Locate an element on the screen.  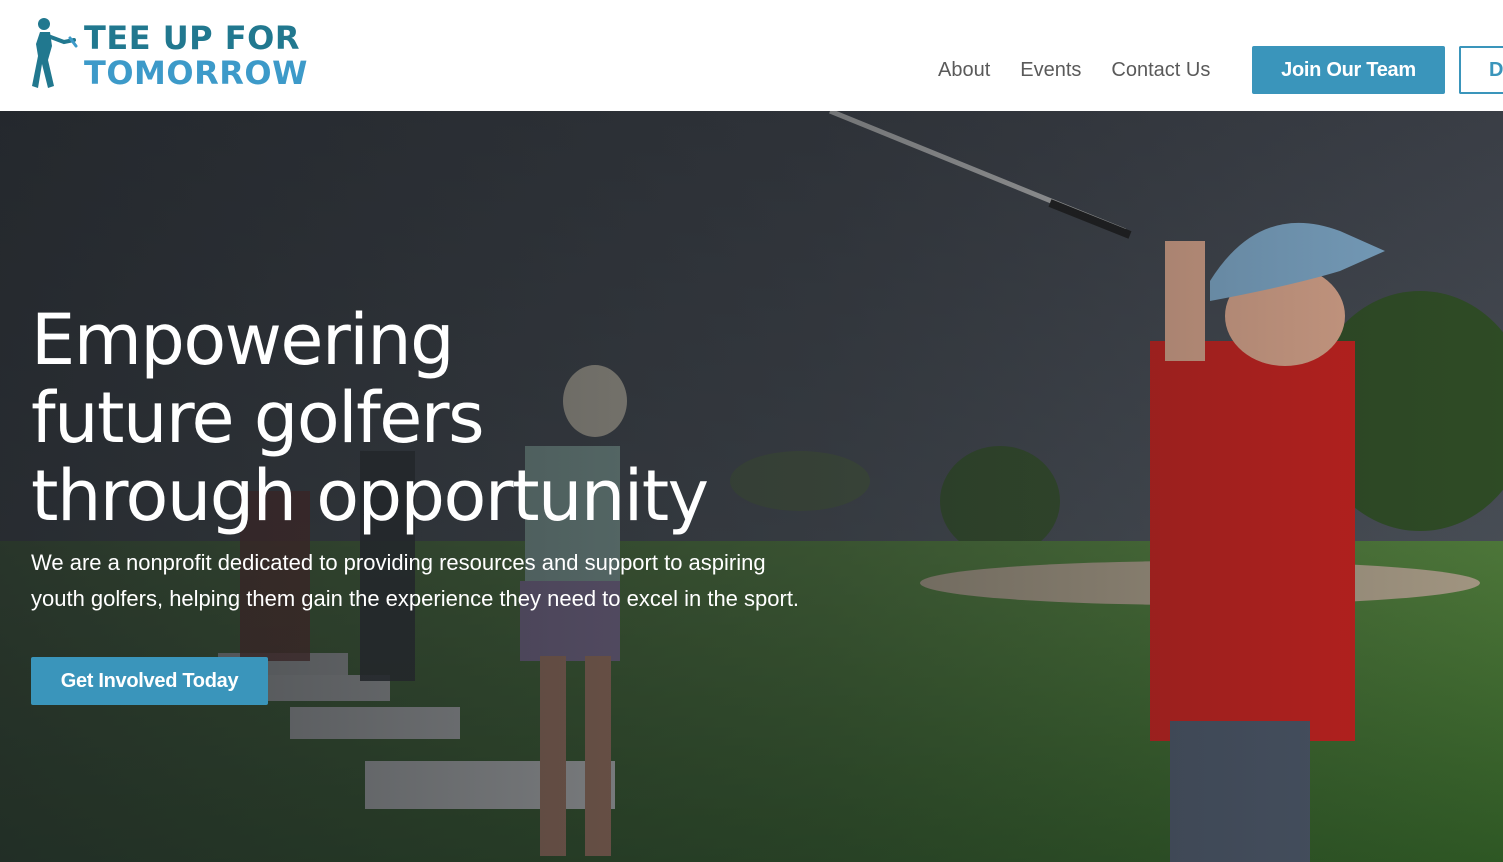
main-nav: About Events Contact Us is located at coordinates (1089, 70).